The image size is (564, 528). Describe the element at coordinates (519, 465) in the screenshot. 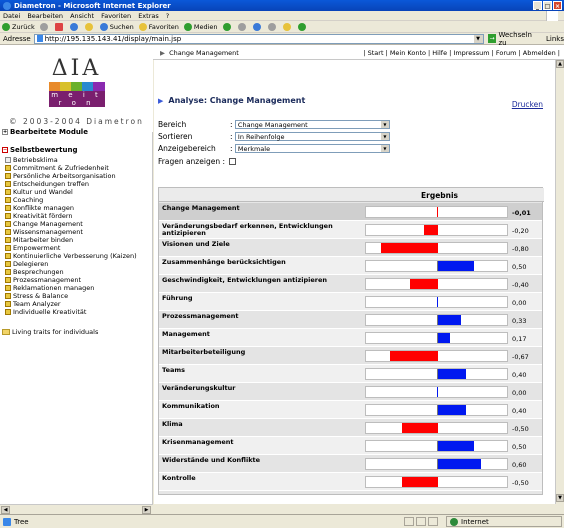

I see `result-value: 0,60` at that location.